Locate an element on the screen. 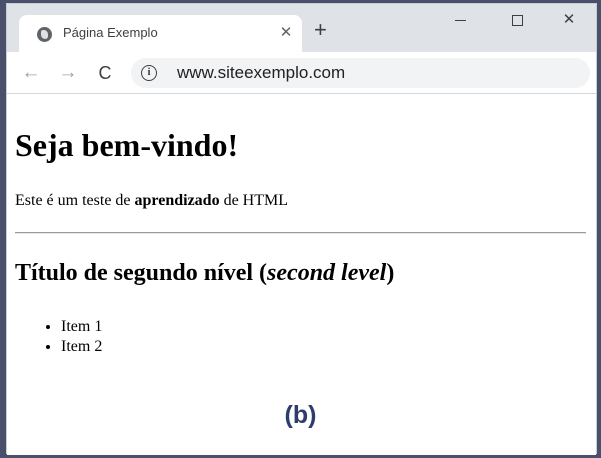  minimize-button is located at coordinates (460, 20).